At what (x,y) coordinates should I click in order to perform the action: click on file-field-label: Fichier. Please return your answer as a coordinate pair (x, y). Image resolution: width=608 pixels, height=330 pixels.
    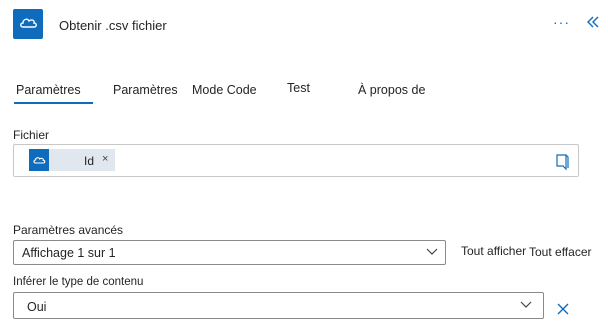
    Looking at the image, I should click on (31, 135).